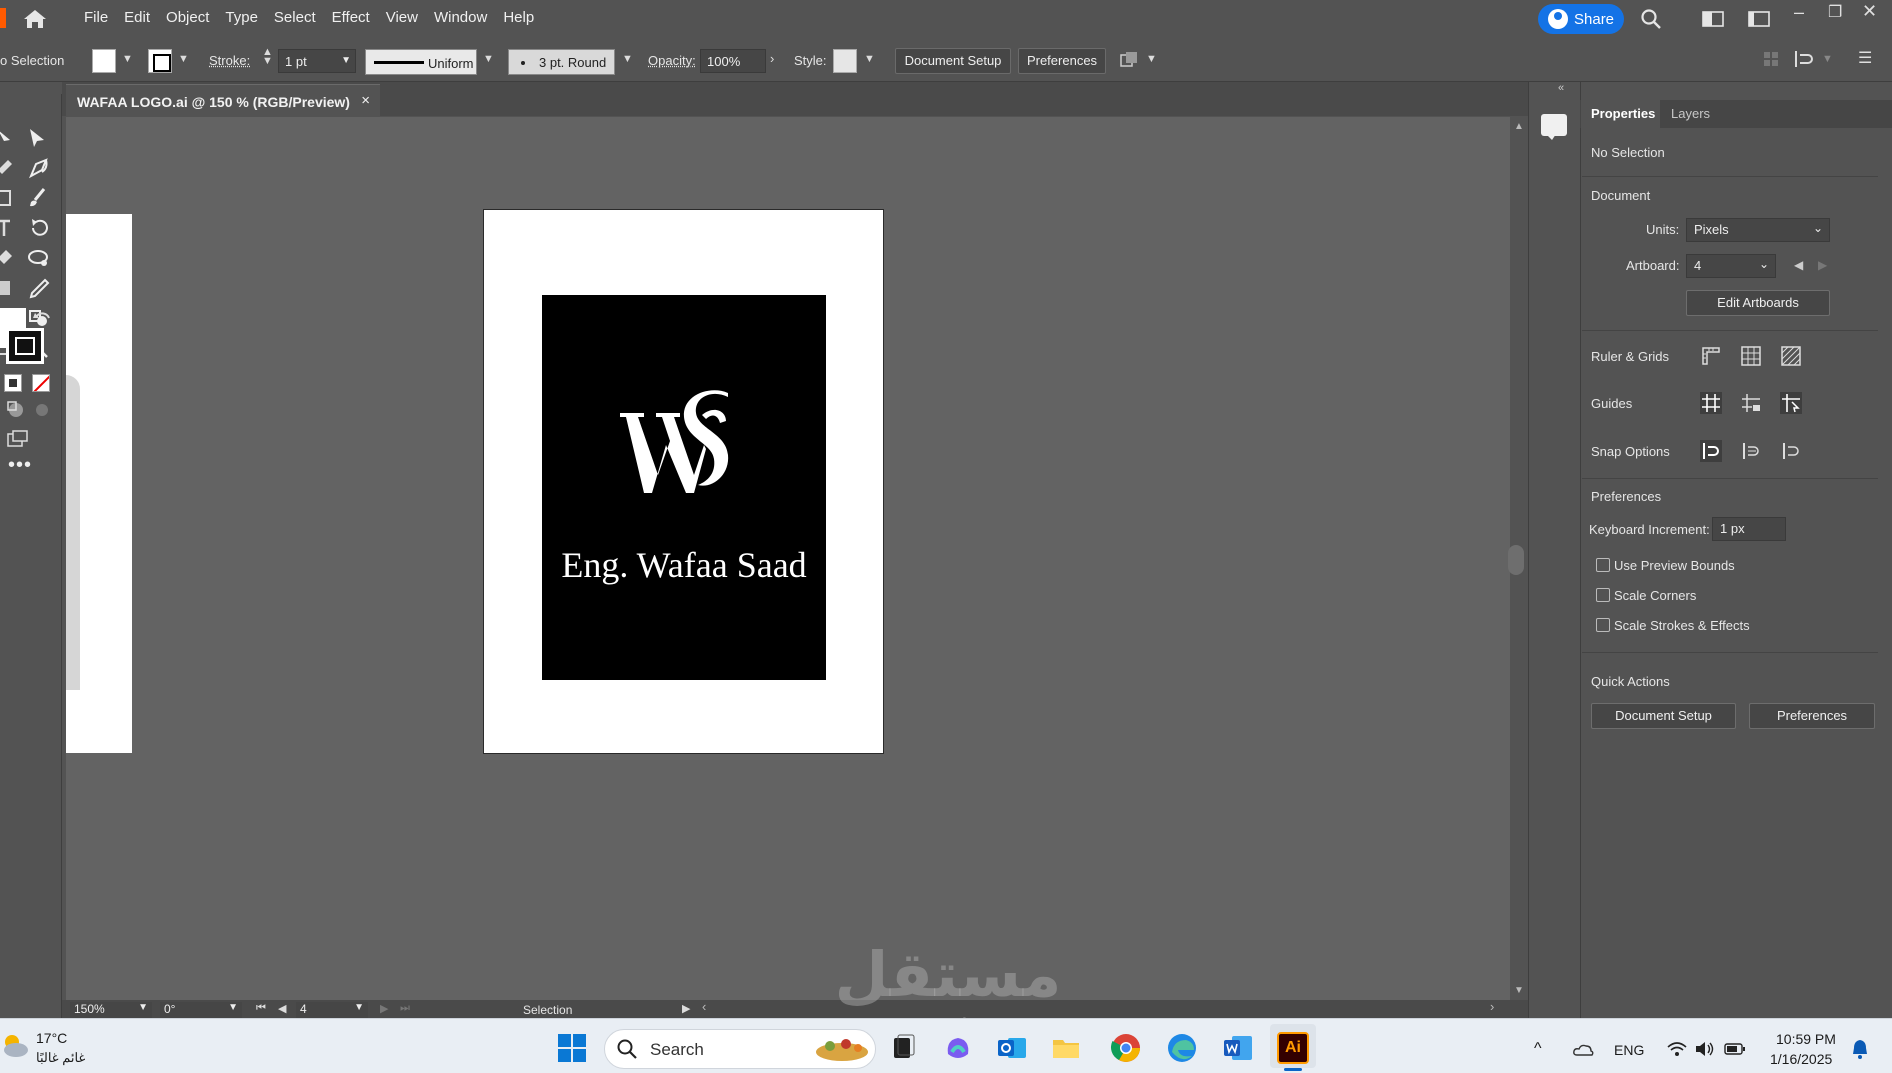  I want to click on brush-dropdown-icon: ▼, so click(627, 59).